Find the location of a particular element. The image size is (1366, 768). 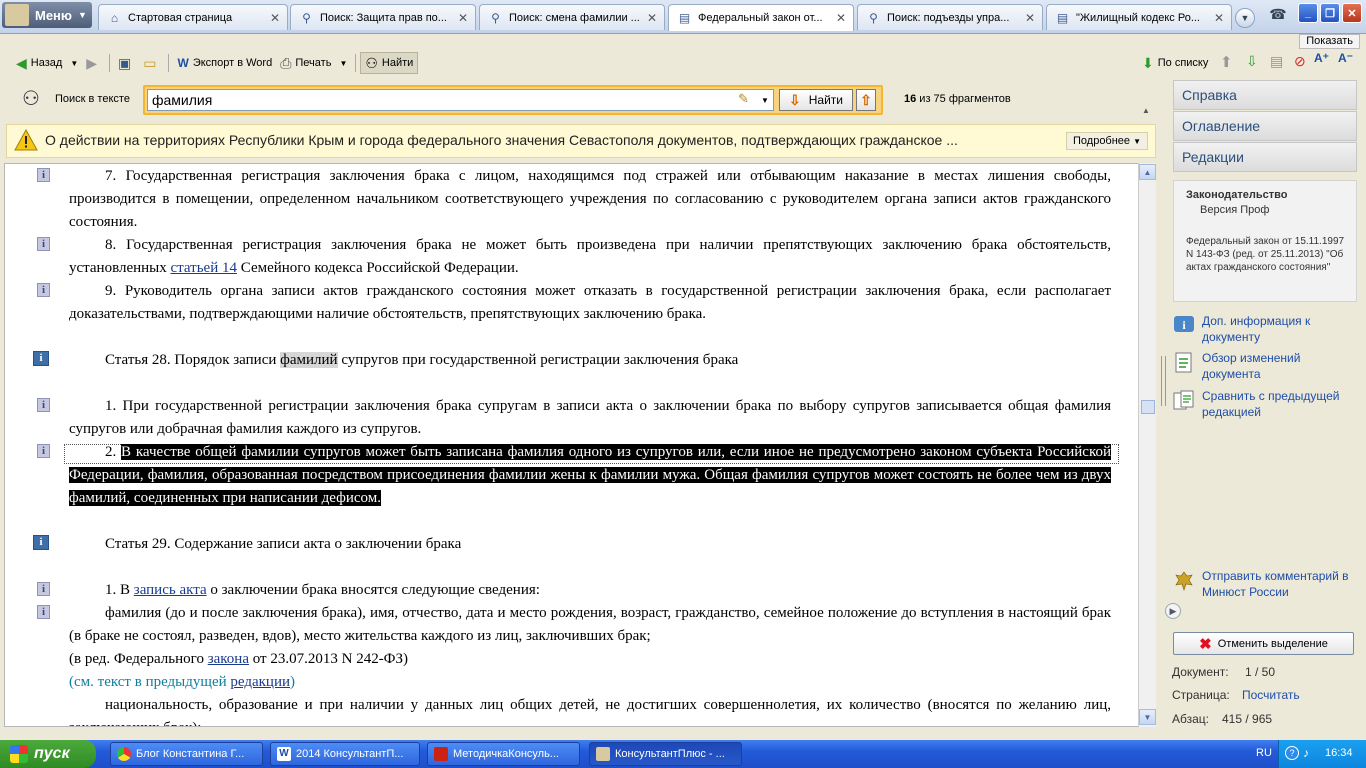

folder-icon: ▭ is located at coordinates (150, 62).